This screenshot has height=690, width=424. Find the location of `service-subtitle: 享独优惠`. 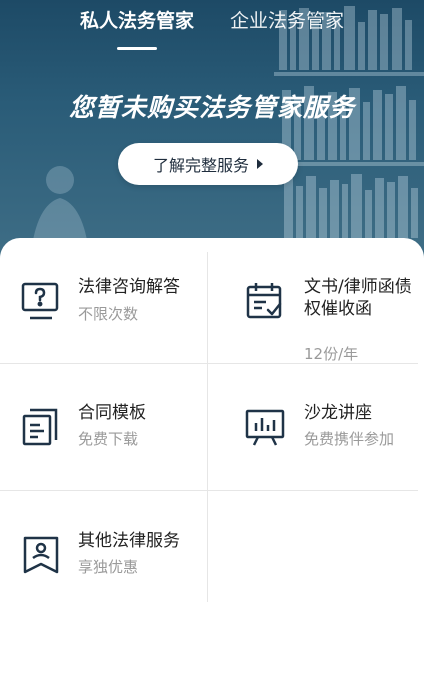

service-subtitle: 享独优惠 is located at coordinates (108, 567).